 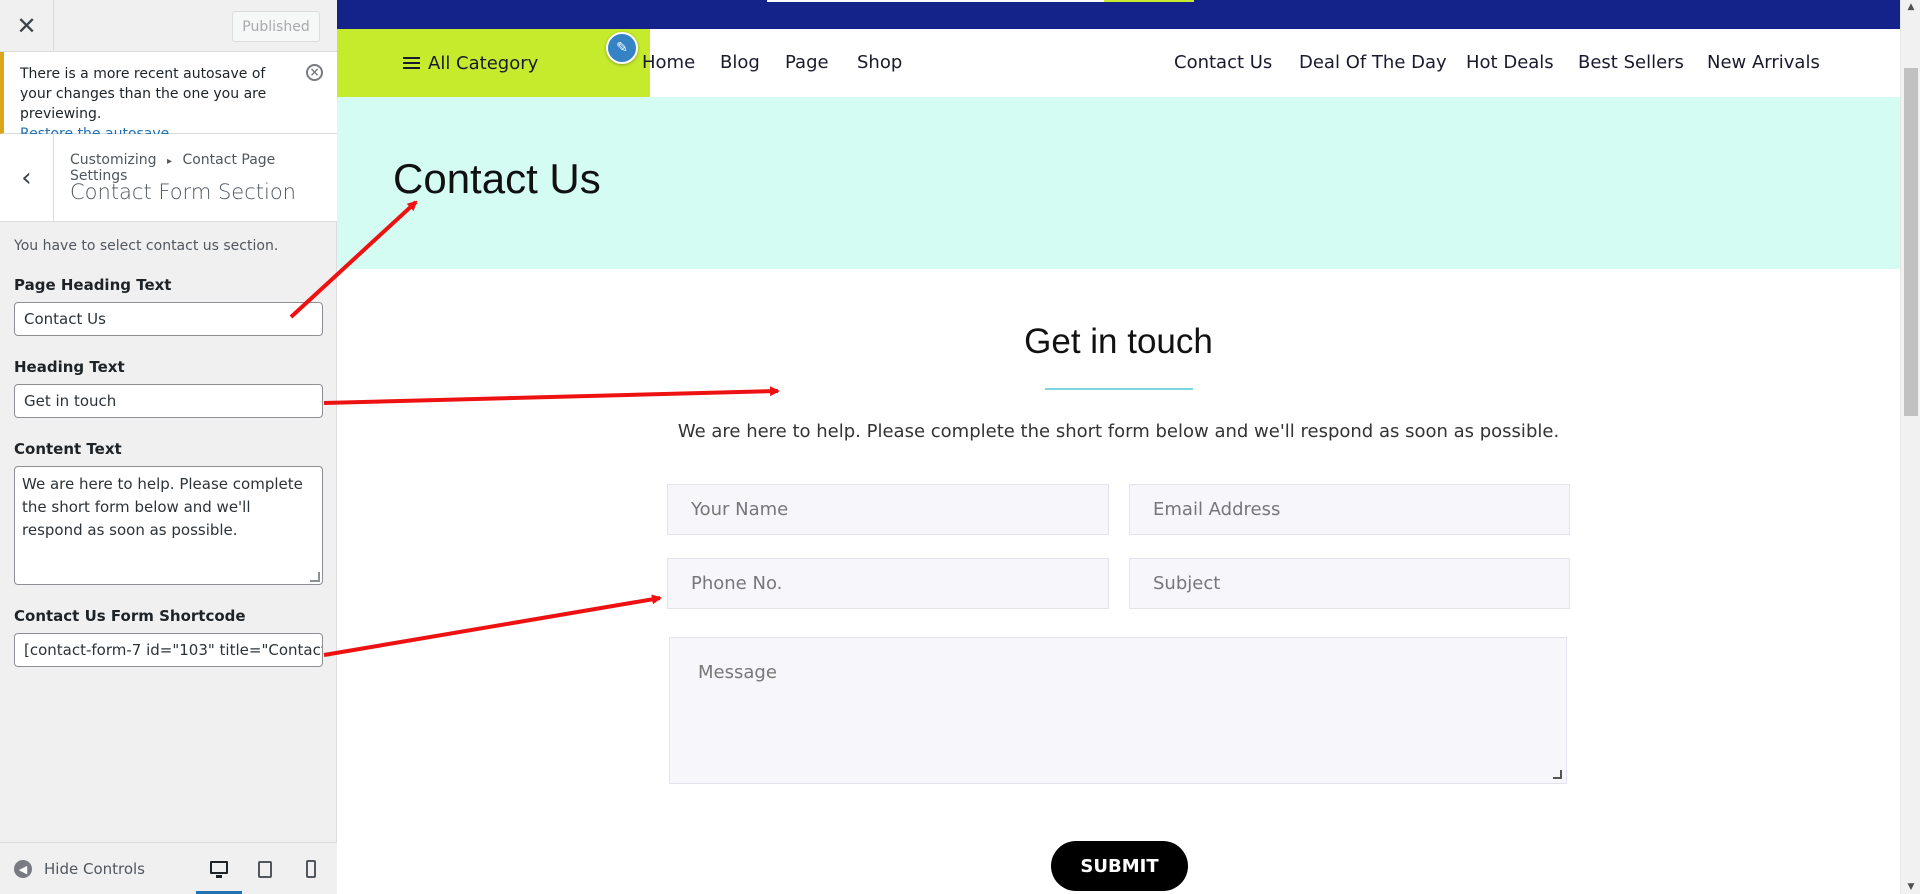 I want to click on message-textarea: Message, so click(x=1118, y=710).